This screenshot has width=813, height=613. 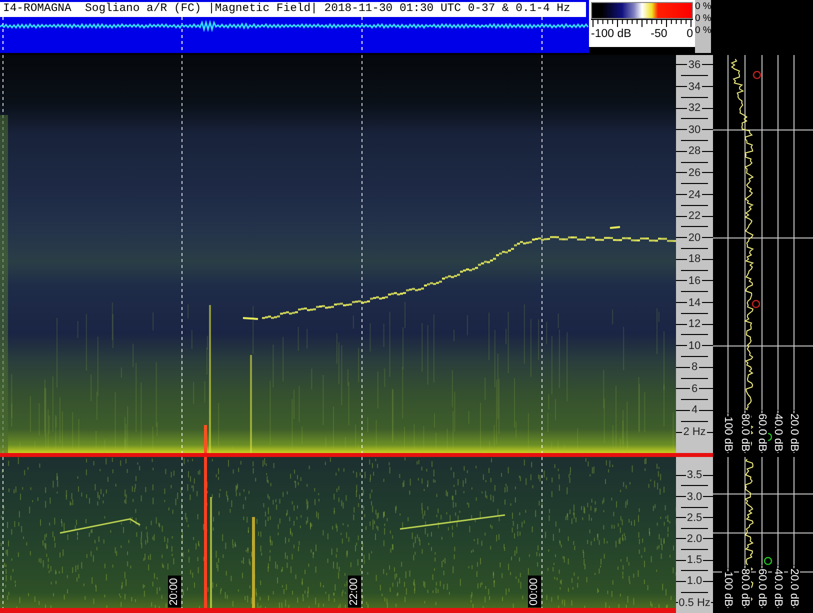 I want to click on frequency-label: 3.0, so click(x=695, y=497).